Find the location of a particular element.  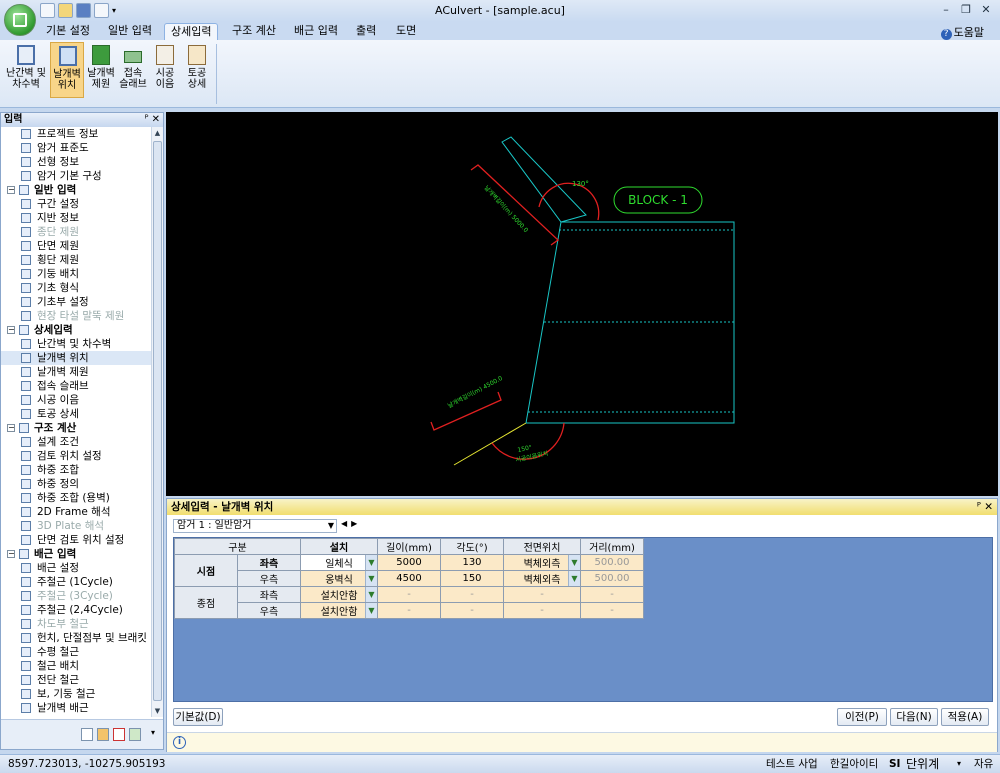

angle-cell: 150 is located at coordinates (472, 578).